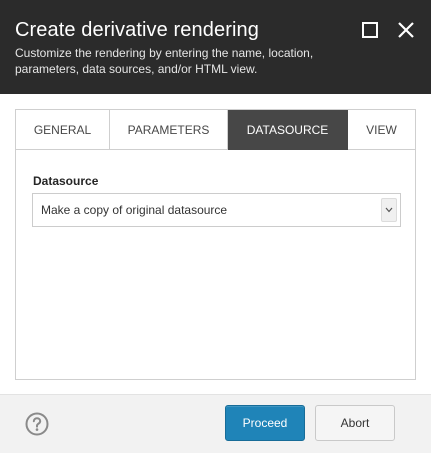 The height and width of the screenshot is (453, 431). I want to click on proceed-button: Proceed, so click(265, 423).